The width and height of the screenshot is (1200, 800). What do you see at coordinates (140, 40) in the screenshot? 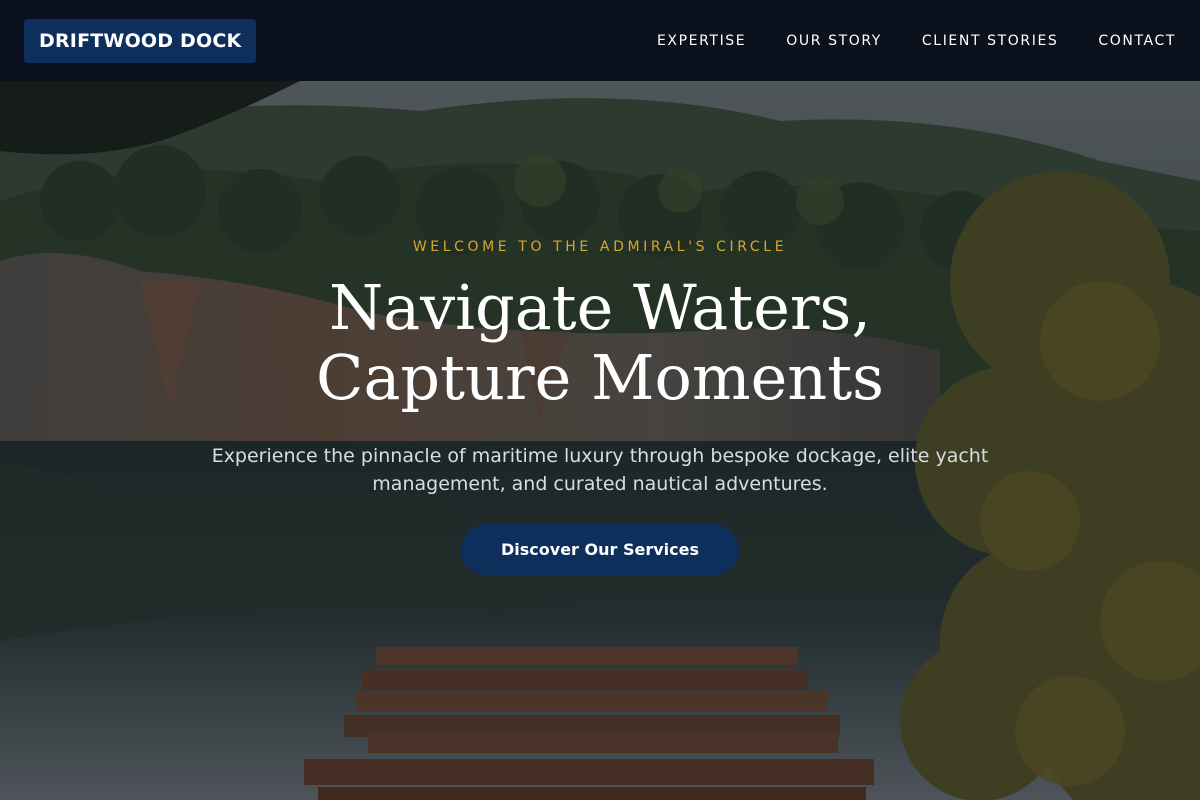
I see `brand-logo: DRIFTWOOD DOCK` at bounding box center [140, 40].